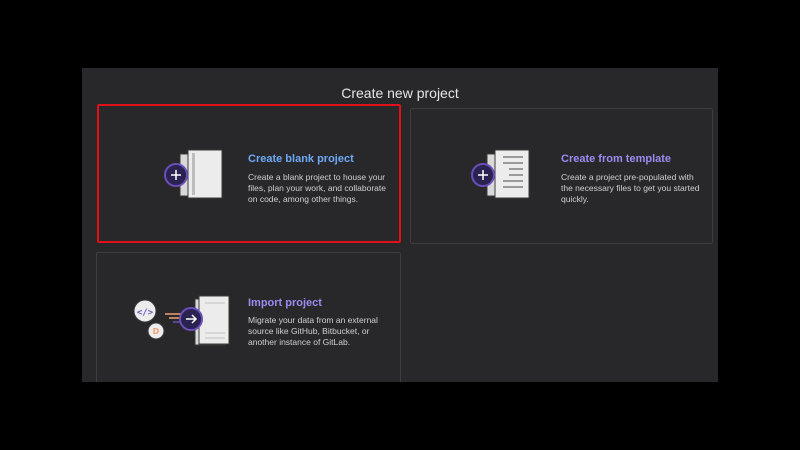 The height and width of the screenshot is (450, 800). Describe the element at coordinates (285, 303) in the screenshot. I see `import-project-title: Import project` at that location.